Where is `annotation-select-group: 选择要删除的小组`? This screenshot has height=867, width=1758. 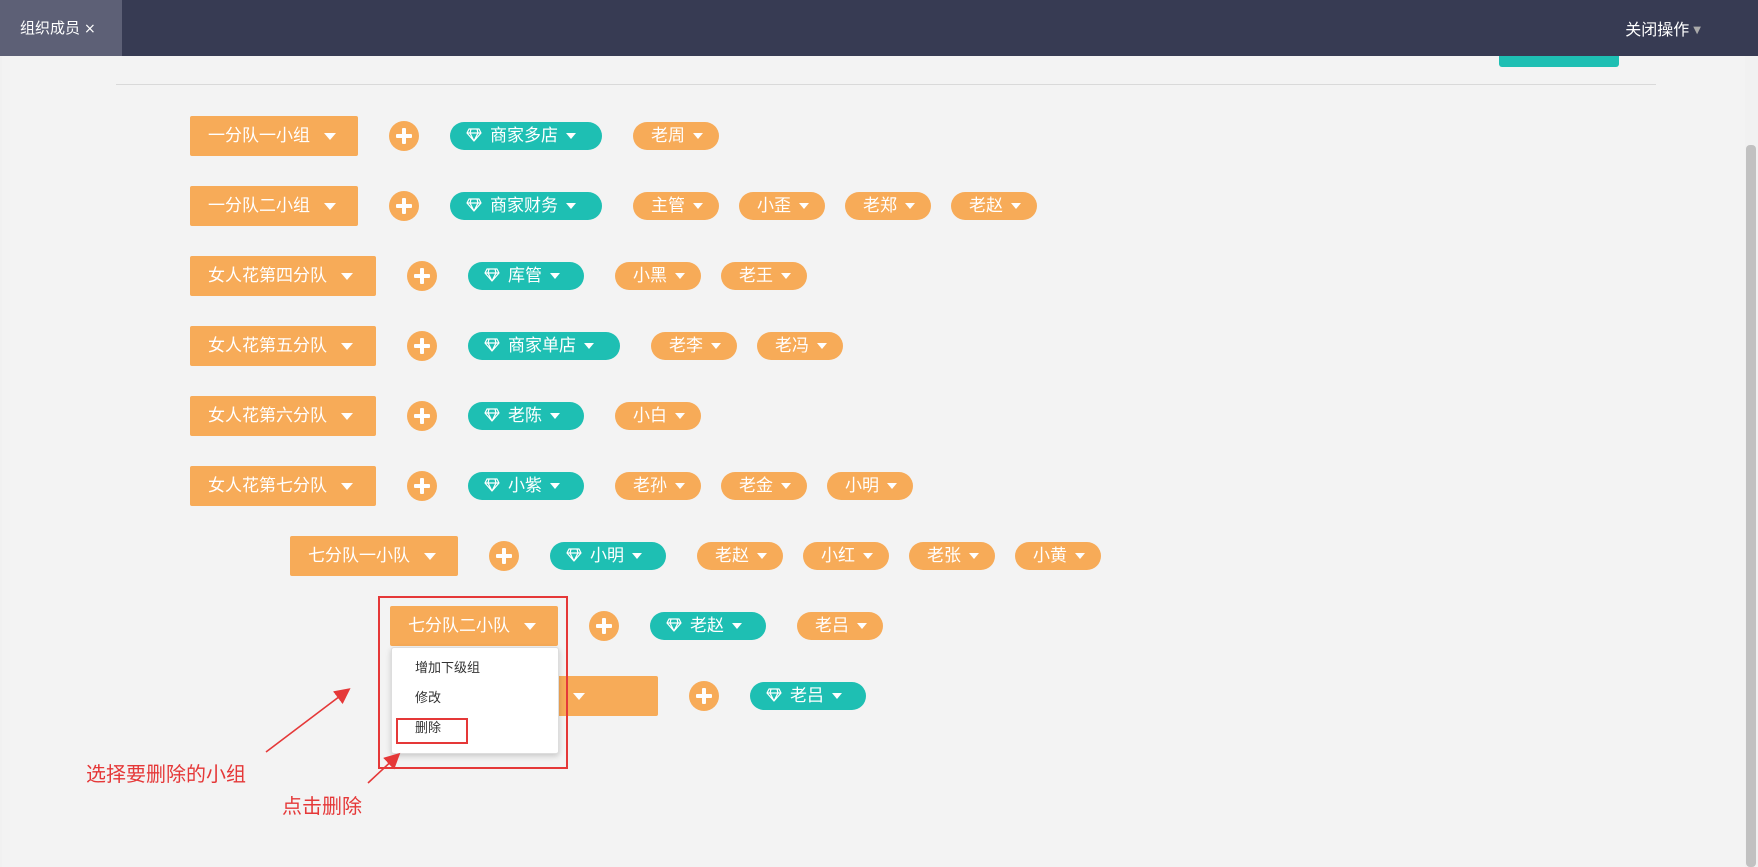
annotation-select-group: 选择要删除的小组 is located at coordinates (166, 774).